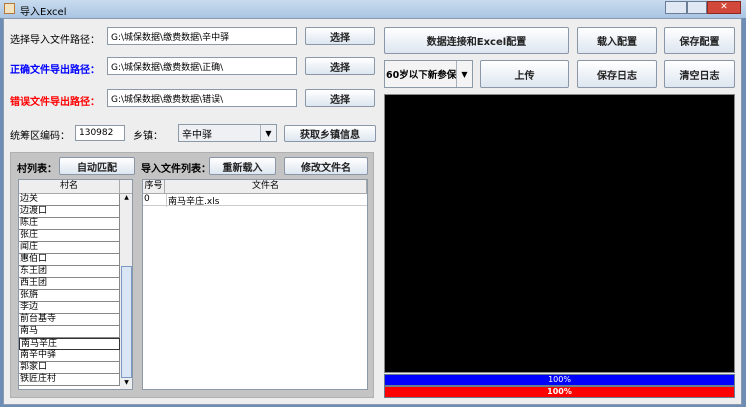  I want to click on clear-log-button: 清空日志, so click(699, 74).